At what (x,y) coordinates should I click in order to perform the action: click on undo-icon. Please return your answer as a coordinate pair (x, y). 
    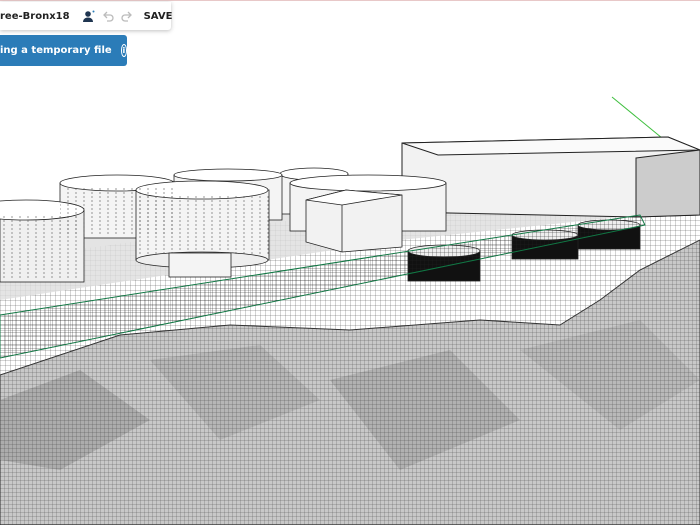
    Looking at the image, I should click on (108, 16).